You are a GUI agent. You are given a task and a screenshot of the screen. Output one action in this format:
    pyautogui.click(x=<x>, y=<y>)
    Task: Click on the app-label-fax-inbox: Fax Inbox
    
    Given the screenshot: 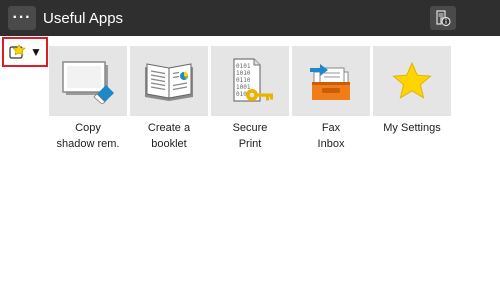 What is the action you would take?
    pyautogui.click(x=331, y=136)
    